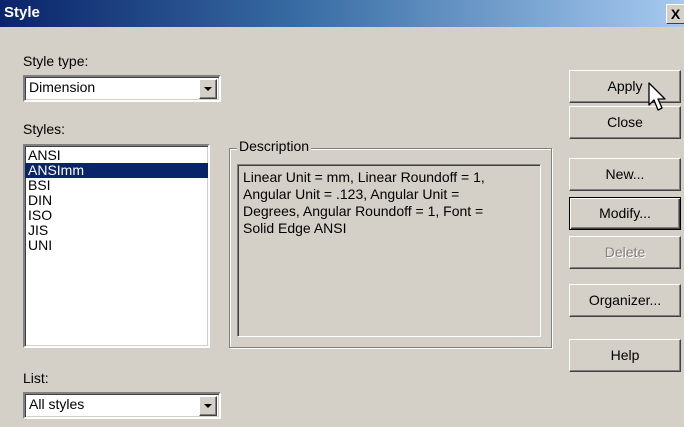 Image resolution: width=684 pixels, height=427 pixels. I want to click on list-item: BSI, so click(116, 185).